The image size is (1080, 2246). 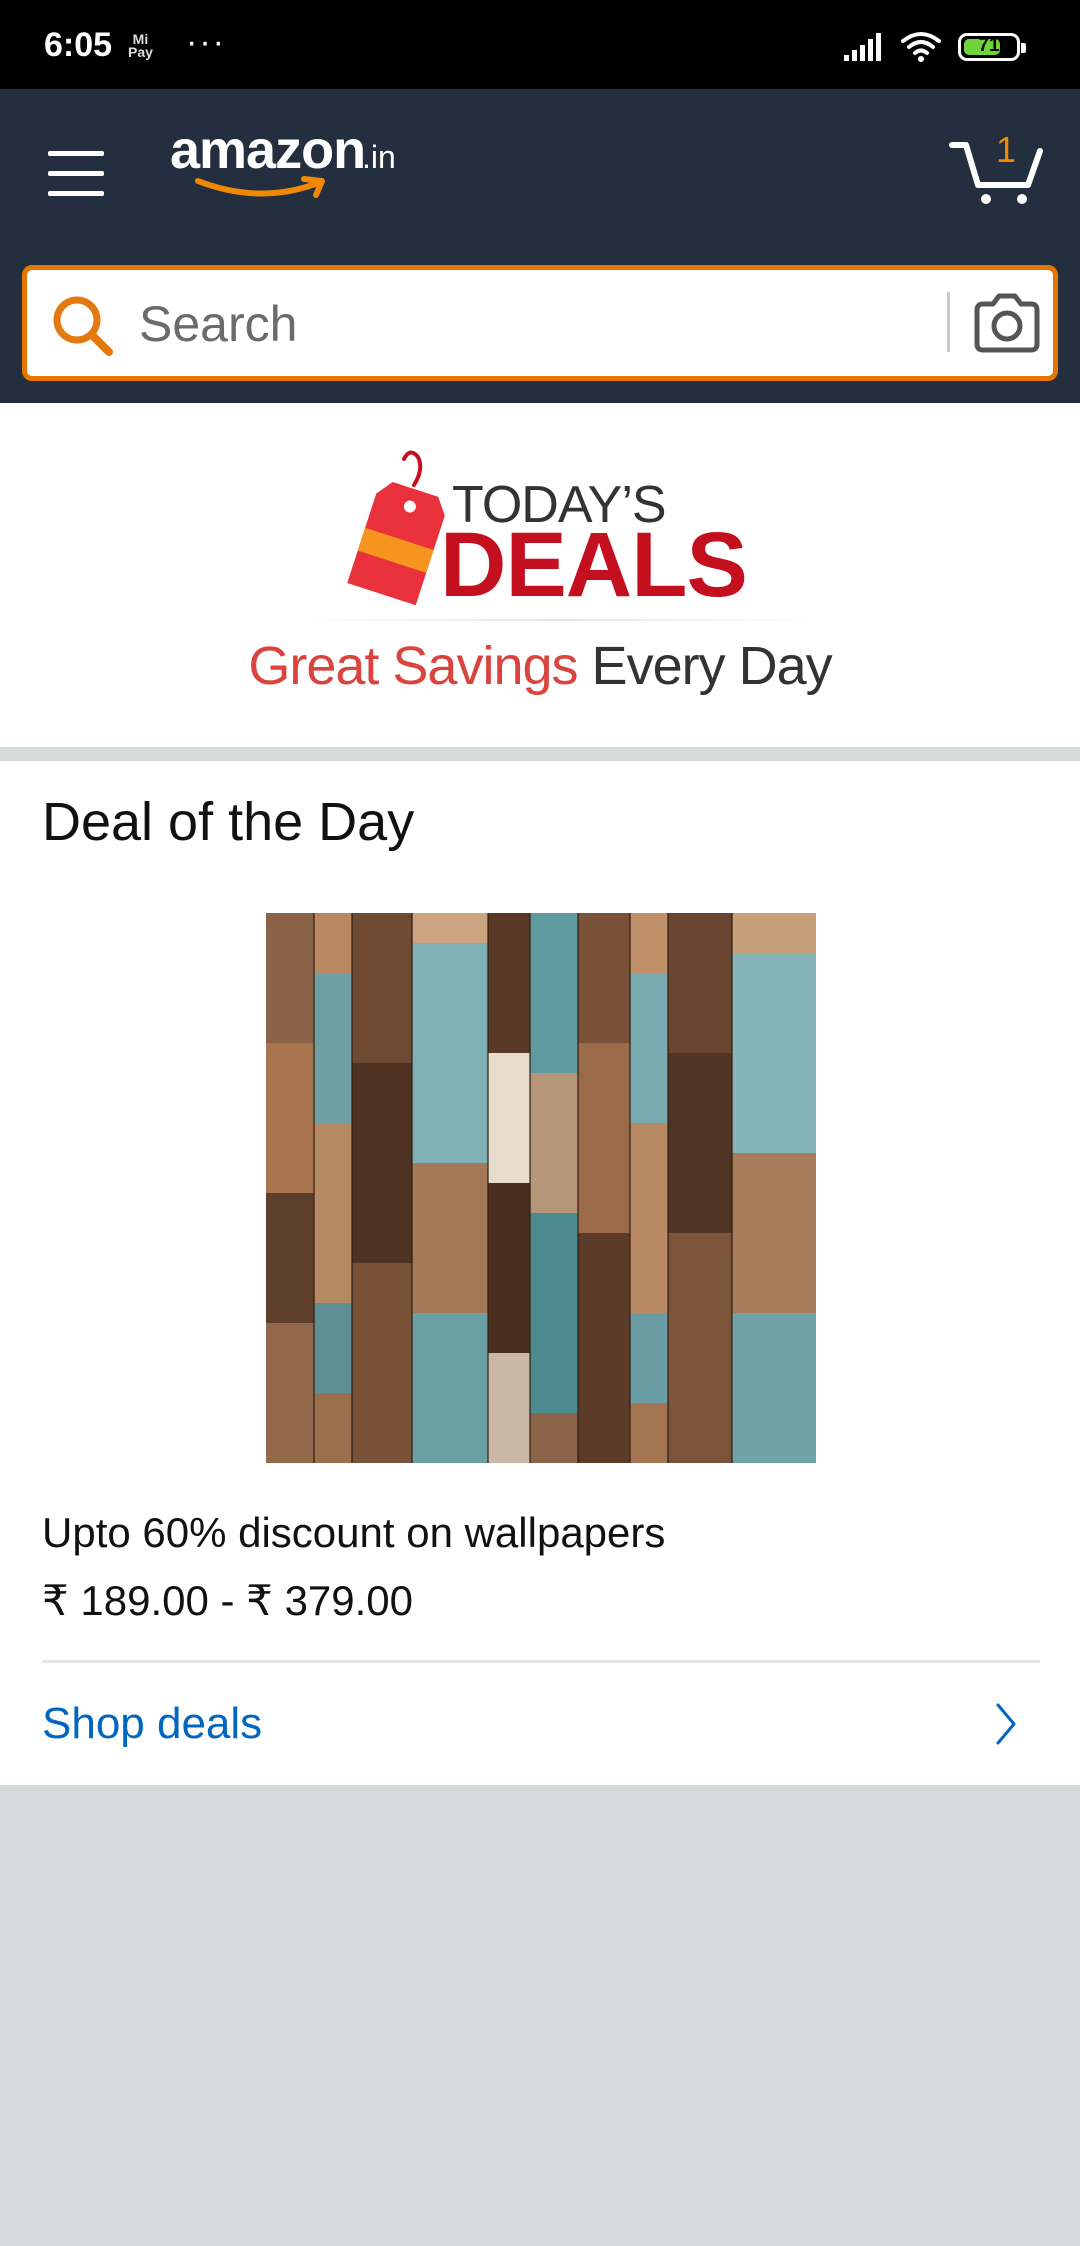 What do you see at coordinates (540, 44) in the screenshot?
I see `status-bar: 6:05 Mi Pay ··· 71` at bounding box center [540, 44].